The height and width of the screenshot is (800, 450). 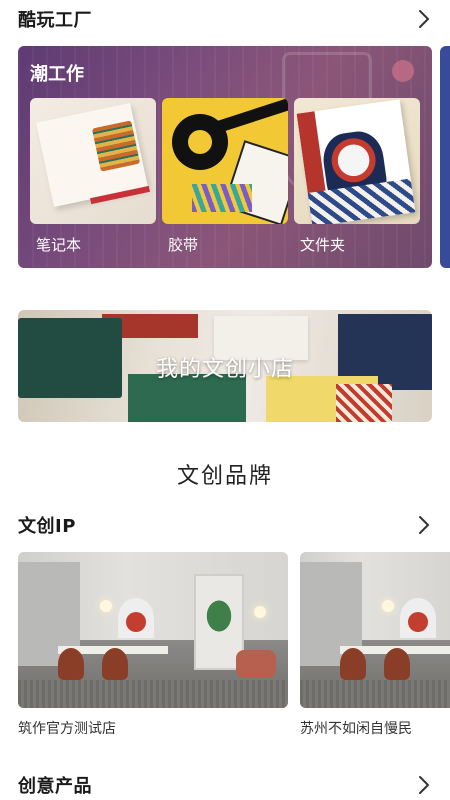 I want to click on store-card: 筑作官方测试店, so click(x=153, y=647).